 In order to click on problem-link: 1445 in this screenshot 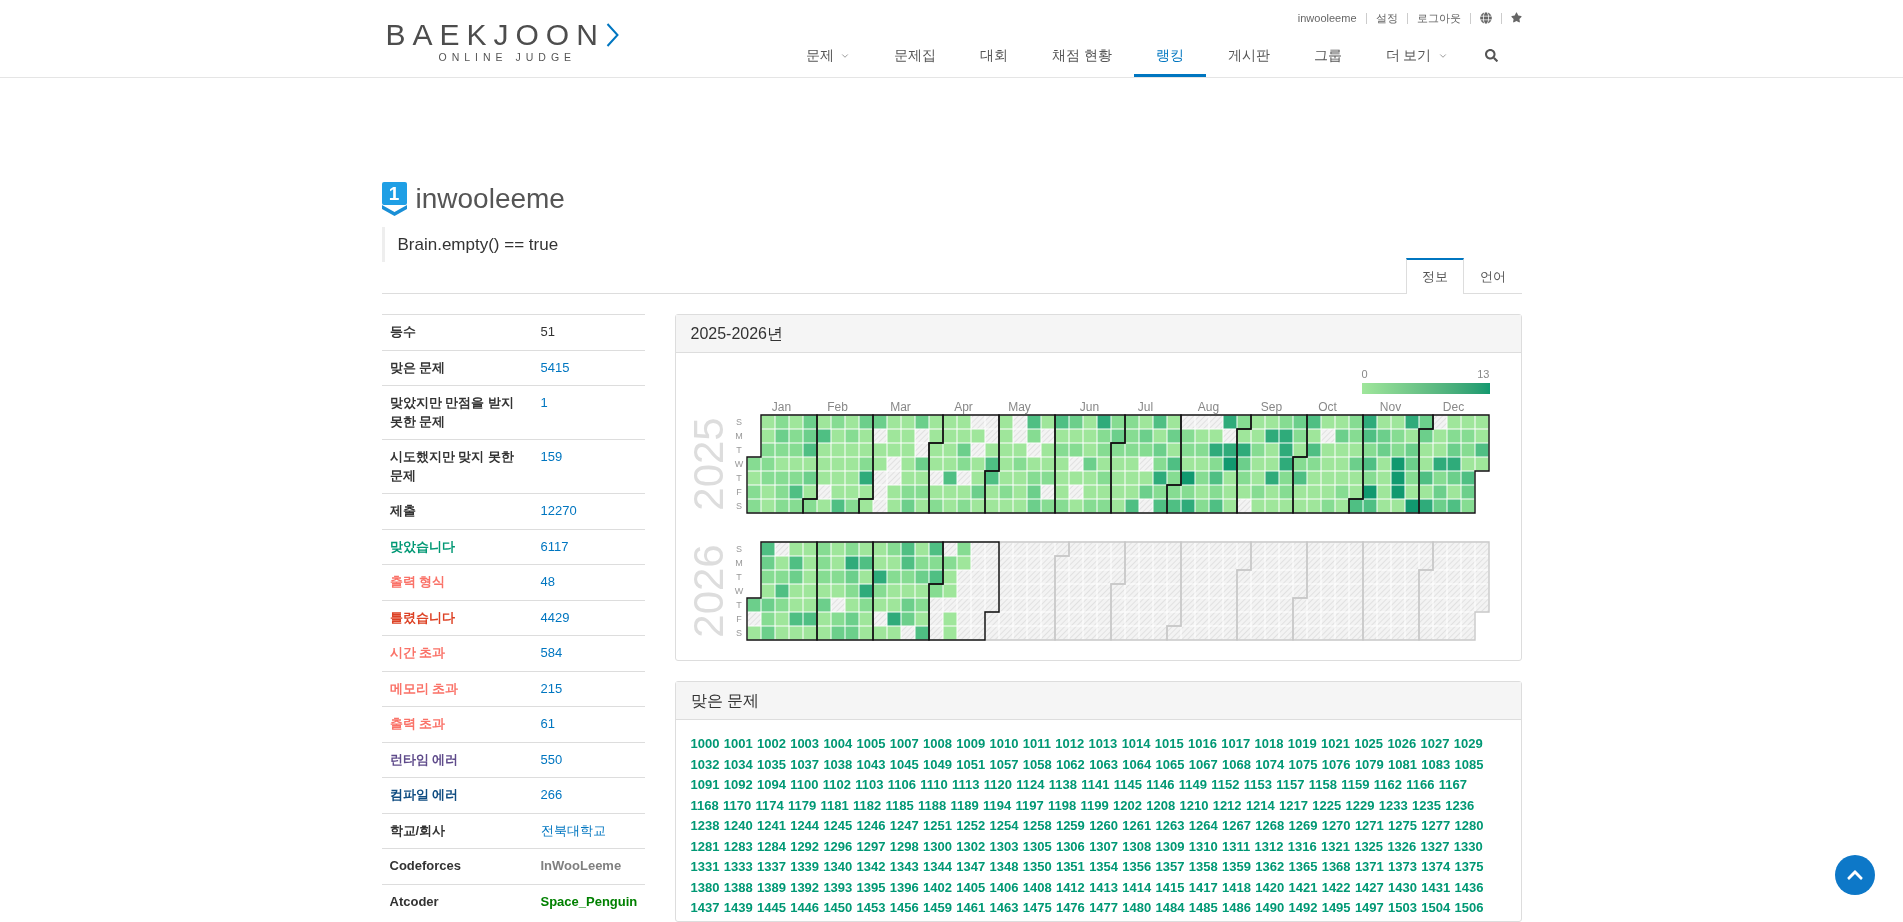, I will do `click(771, 908)`.